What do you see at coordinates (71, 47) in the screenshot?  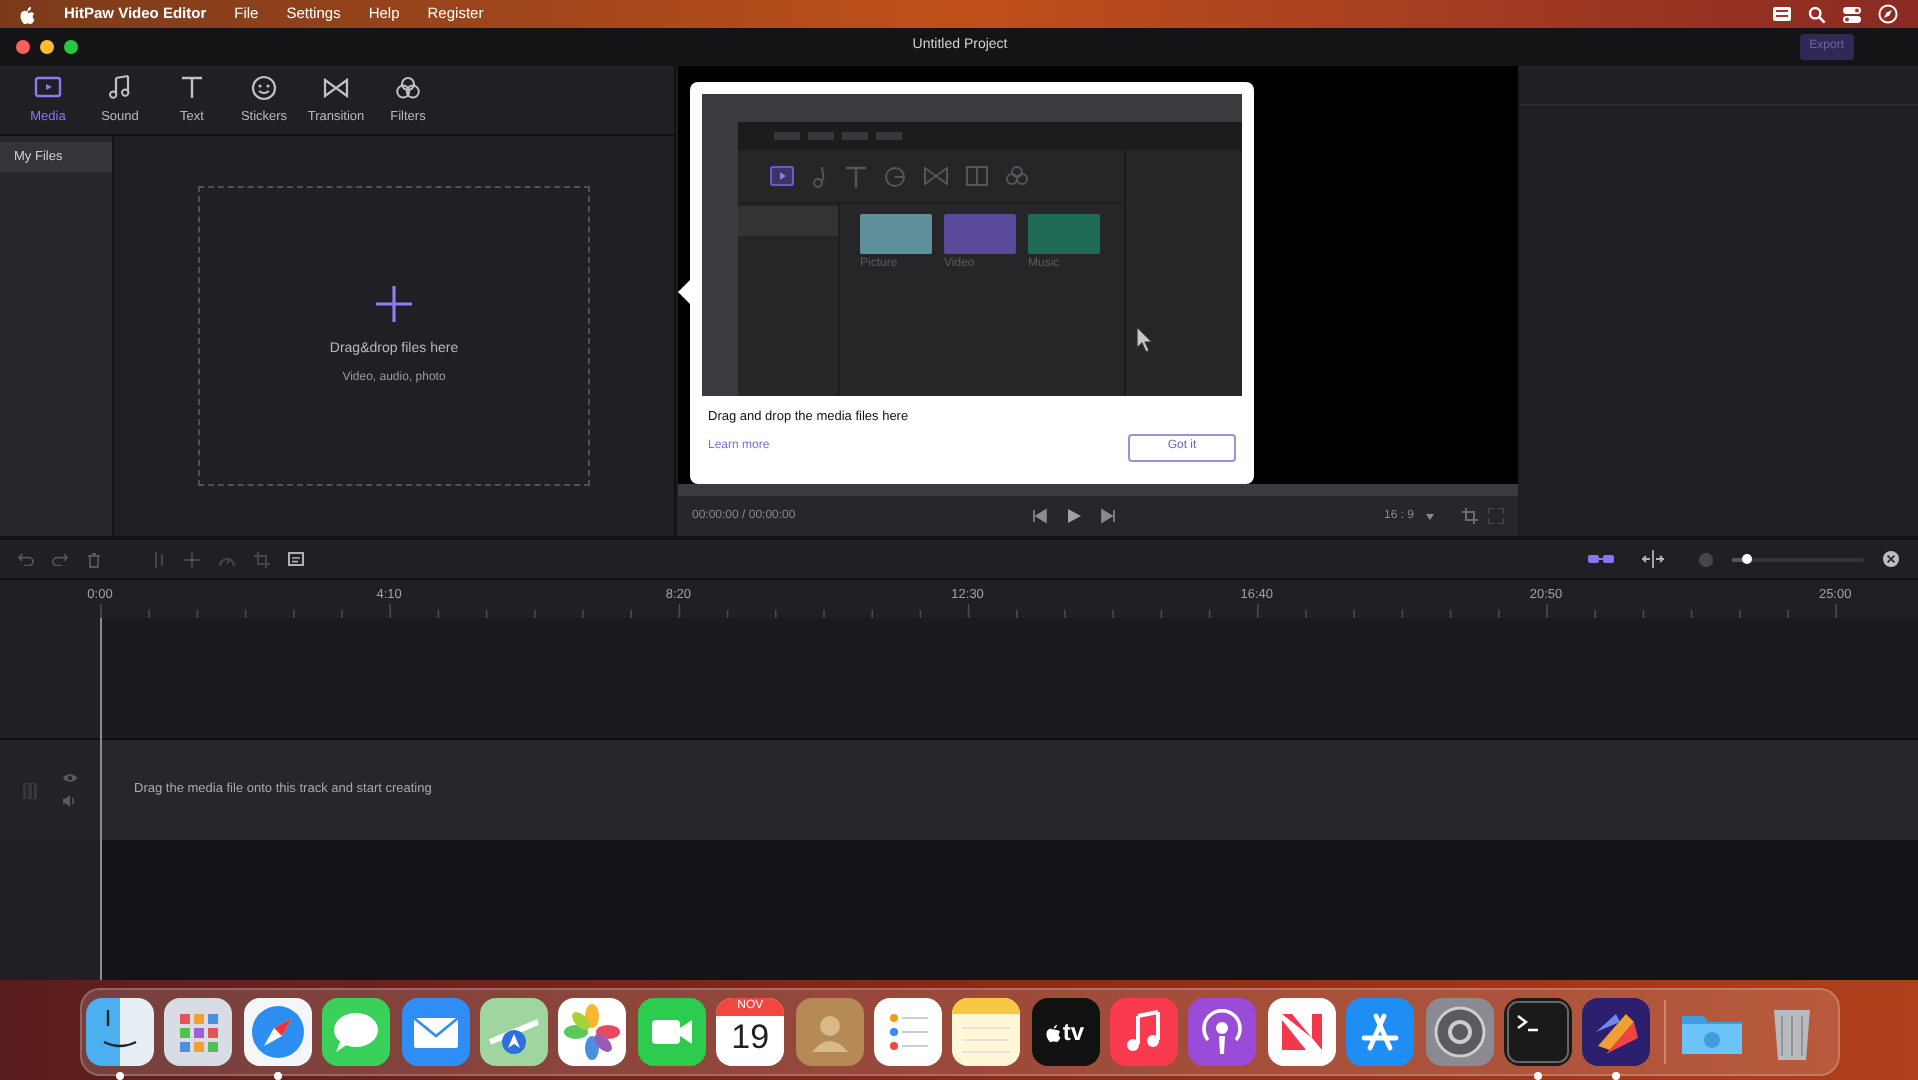 I see `zoom-button` at bounding box center [71, 47].